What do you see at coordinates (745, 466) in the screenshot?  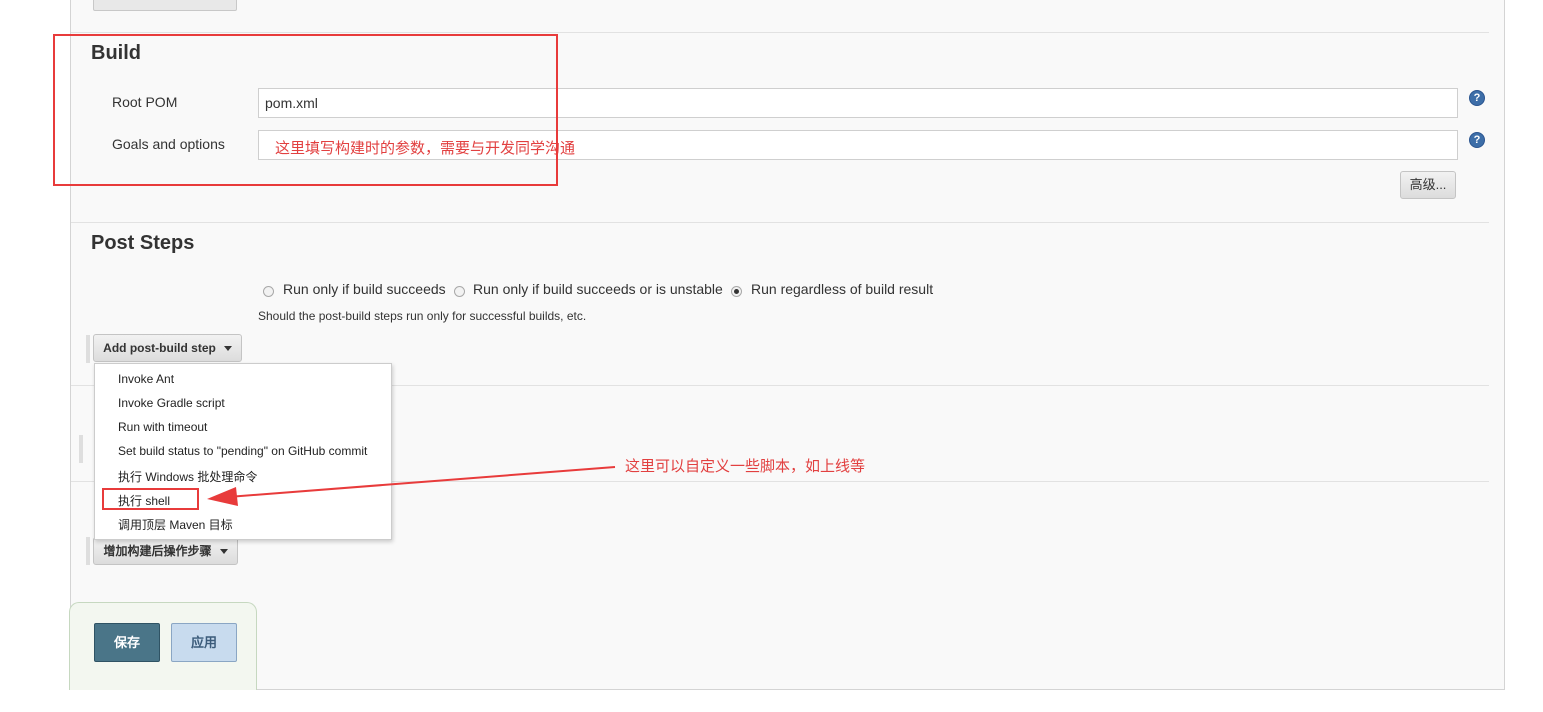 I see `annotation-text: 这里可以自定义一些脚本，如上线等` at bounding box center [745, 466].